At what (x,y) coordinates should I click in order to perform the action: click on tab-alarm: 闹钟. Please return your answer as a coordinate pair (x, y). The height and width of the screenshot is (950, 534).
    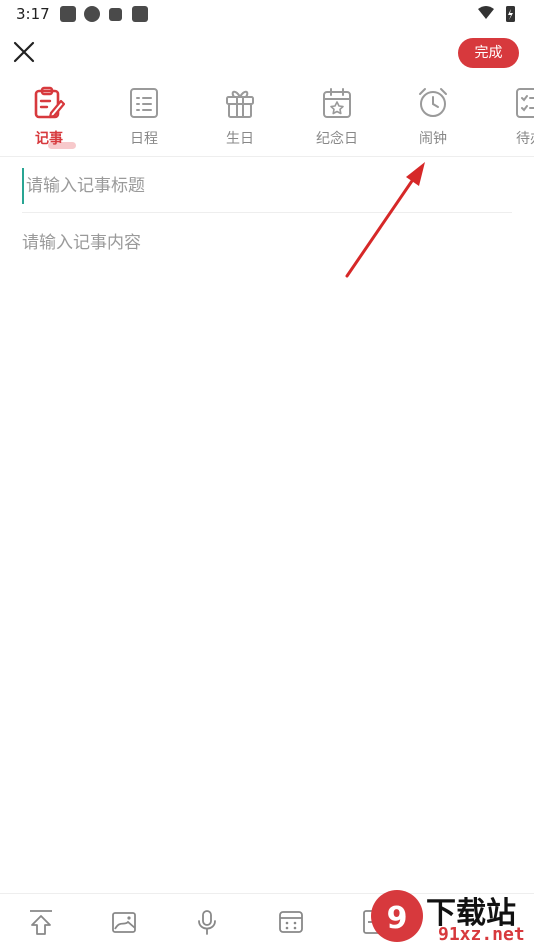
    Looking at the image, I should click on (433, 120).